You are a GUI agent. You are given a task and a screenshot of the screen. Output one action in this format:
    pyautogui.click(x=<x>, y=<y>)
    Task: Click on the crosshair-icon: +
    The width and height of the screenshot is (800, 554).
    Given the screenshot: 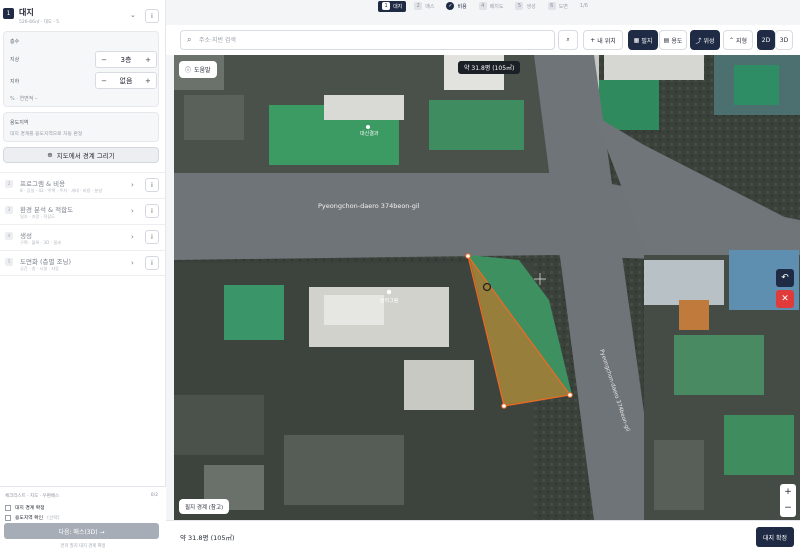 What is the action you would take?
    pyautogui.click(x=593, y=40)
    